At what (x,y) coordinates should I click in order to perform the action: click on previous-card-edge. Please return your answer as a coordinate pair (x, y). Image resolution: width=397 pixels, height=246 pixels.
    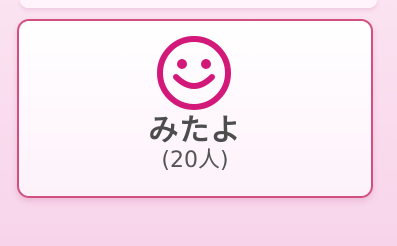
    Looking at the image, I should click on (198, 4).